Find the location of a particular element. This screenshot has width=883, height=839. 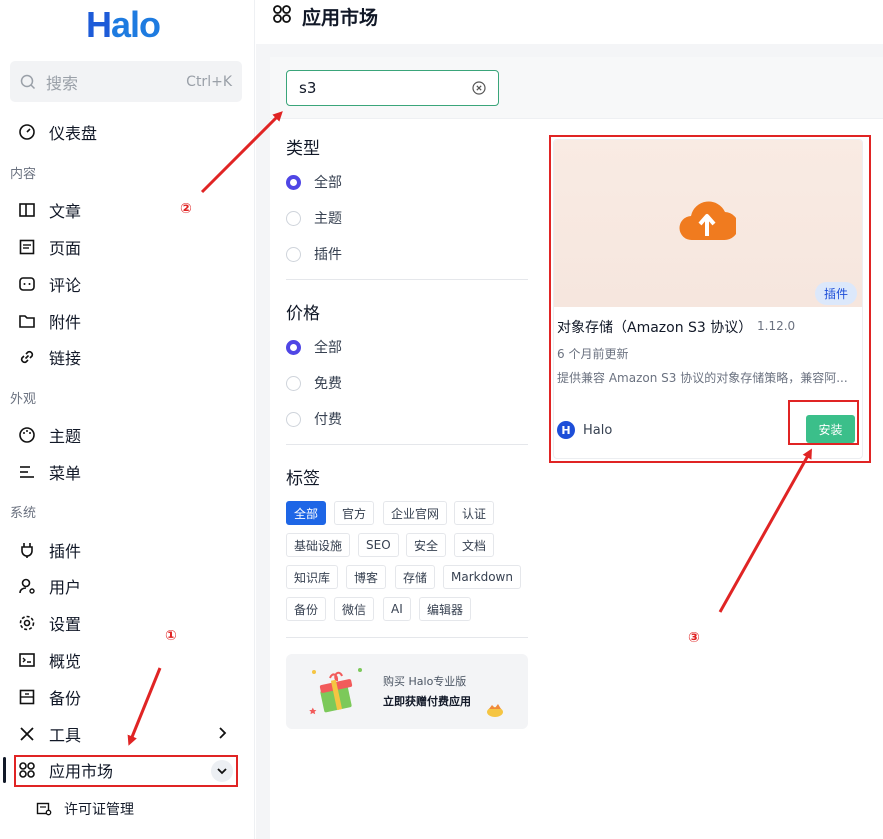

highlight-box-install is located at coordinates (823, 422).